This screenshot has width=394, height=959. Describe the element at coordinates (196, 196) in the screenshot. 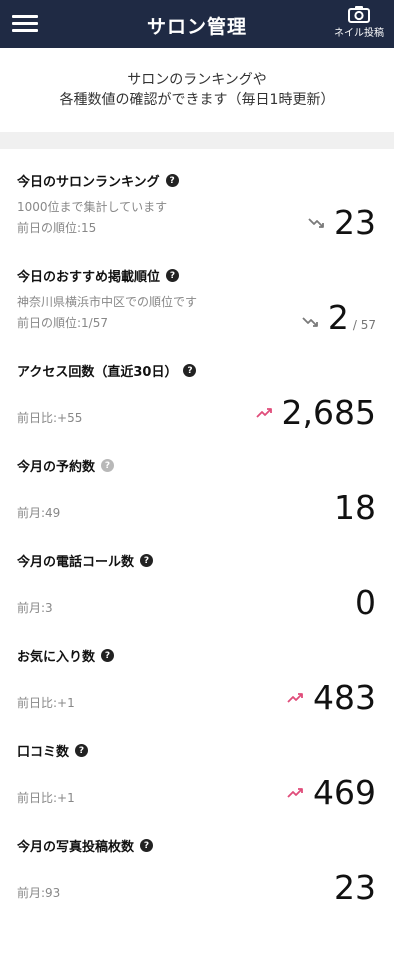

I see `metric-card: 今日のサロンランキング? 1000位まで集計しています 前日の順位:15 23` at that location.